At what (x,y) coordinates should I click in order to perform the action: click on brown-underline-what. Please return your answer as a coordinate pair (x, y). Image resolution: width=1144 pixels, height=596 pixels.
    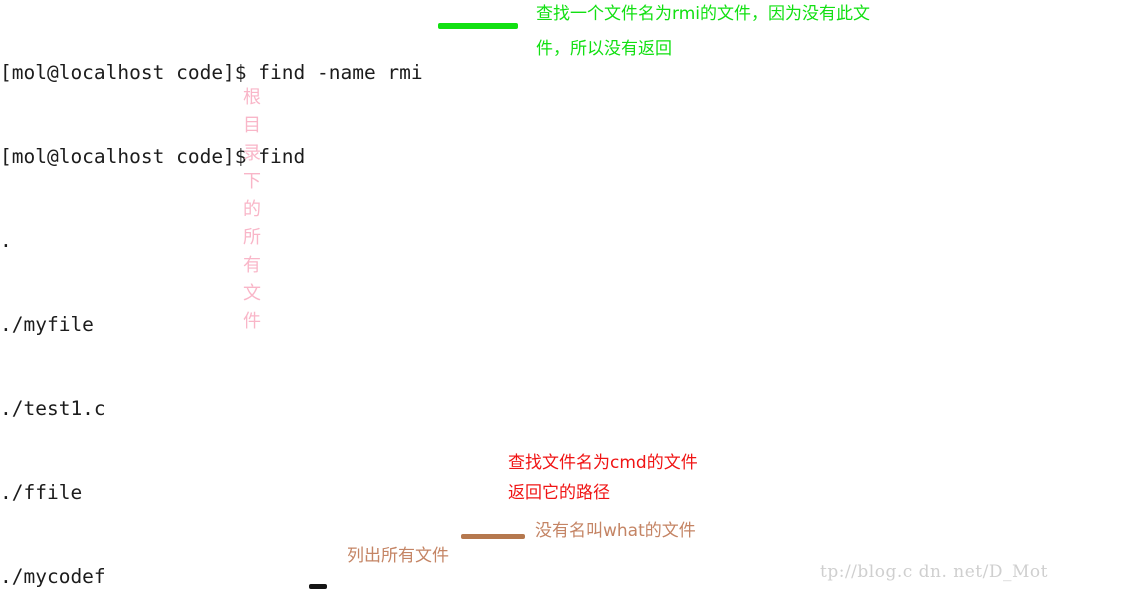
    Looking at the image, I should click on (493, 536).